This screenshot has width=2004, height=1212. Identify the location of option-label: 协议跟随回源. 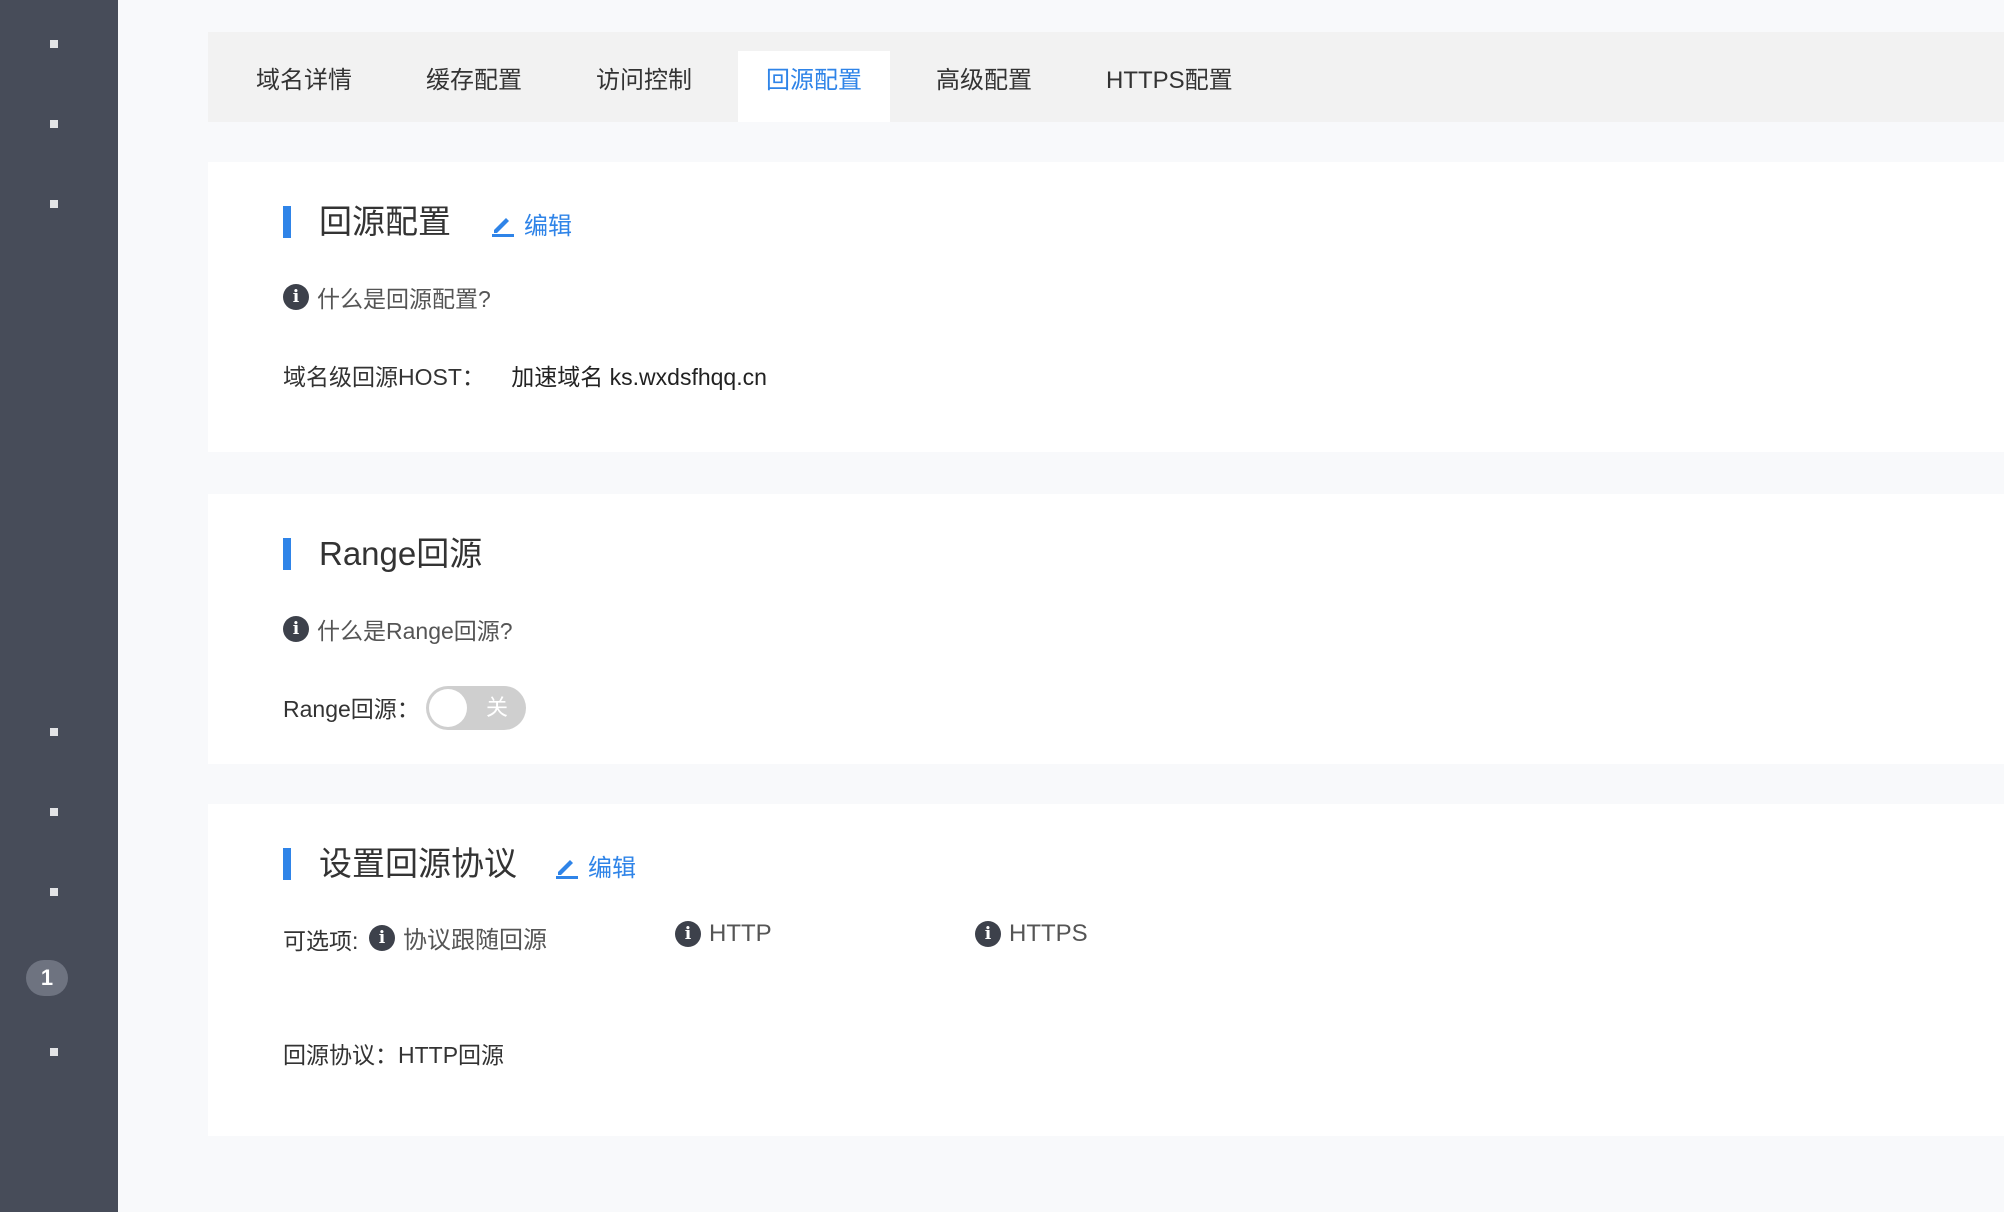
(475, 940).